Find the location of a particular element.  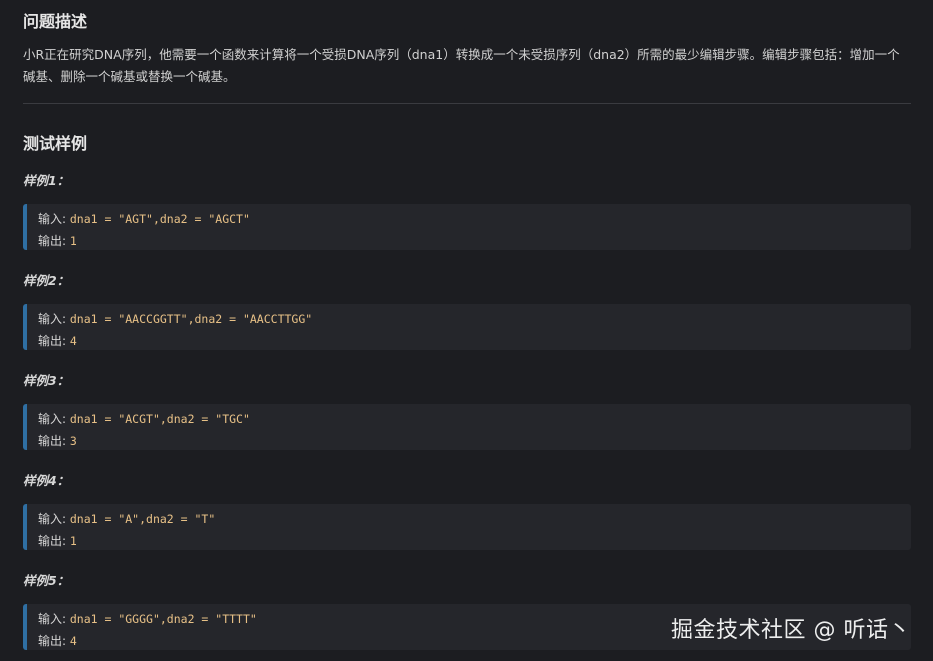

case-title-3: 样例3： is located at coordinates (46, 380).